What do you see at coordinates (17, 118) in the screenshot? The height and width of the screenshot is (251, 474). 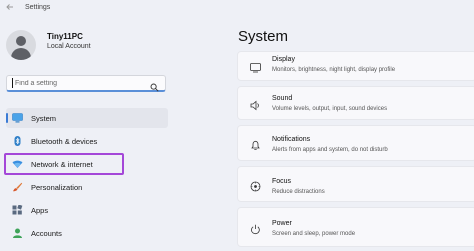 I see `monitor-icon` at bounding box center [17, 118].